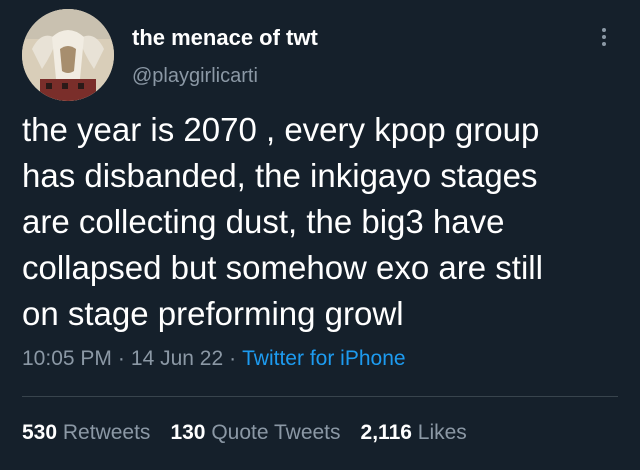 This screenshot has width=640, height=470. I want to click on quote-tweets-stat: 130 Quote Tweets, so click(255, 433).